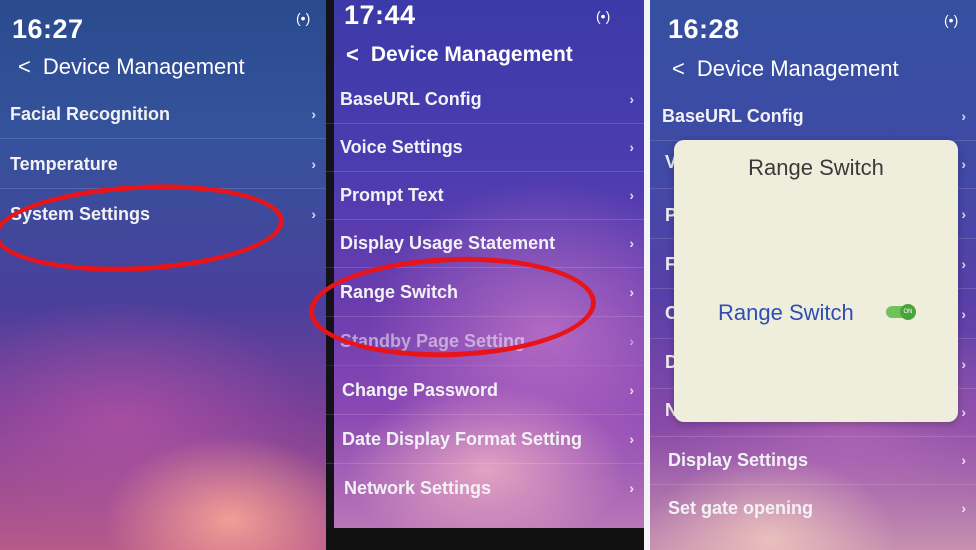  Describe the element at coordinates (704, 29) in the screenshot. I see `status-time: 16:28` at that location.